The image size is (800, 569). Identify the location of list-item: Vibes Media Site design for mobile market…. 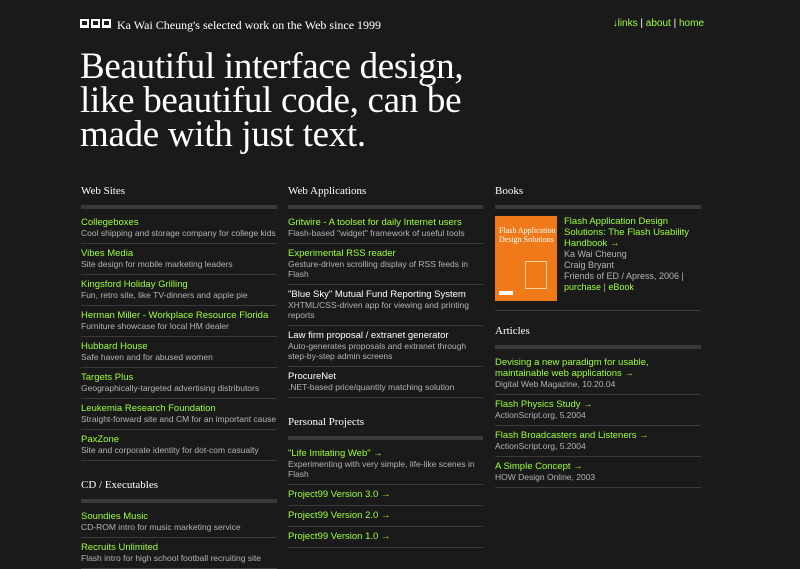
(179, 259).